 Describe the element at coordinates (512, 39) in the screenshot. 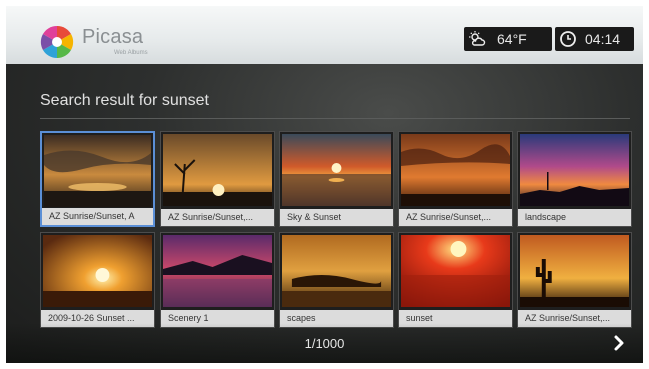

I see `temperature: 64°F` at that location.